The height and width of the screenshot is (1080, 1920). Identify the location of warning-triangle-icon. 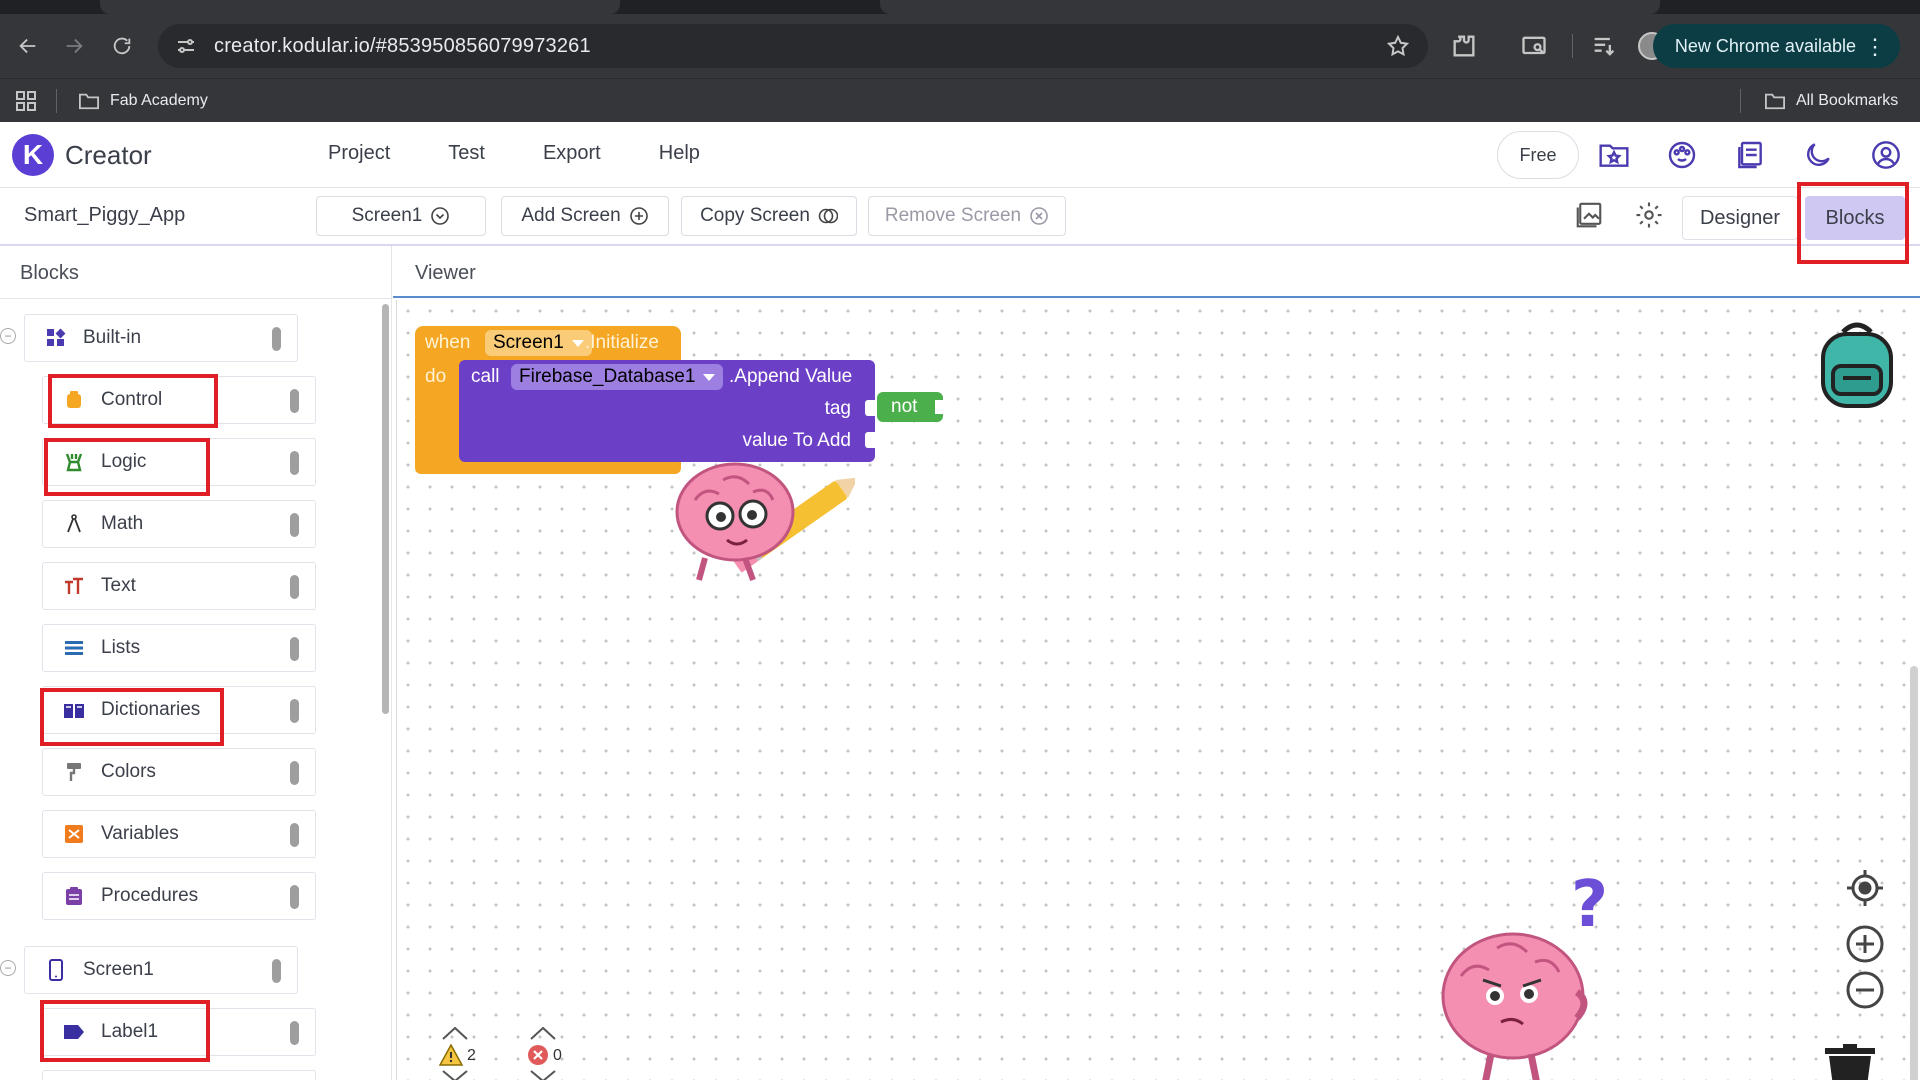
(451, 1055).